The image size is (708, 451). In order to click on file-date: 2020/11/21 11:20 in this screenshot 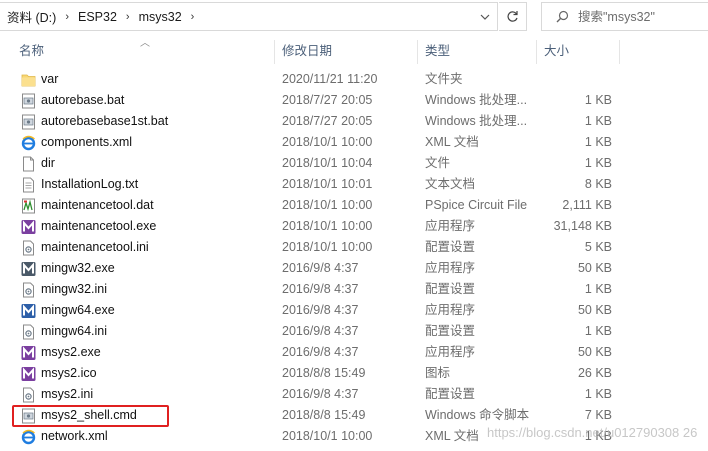, I will do `click(330, 79)`.